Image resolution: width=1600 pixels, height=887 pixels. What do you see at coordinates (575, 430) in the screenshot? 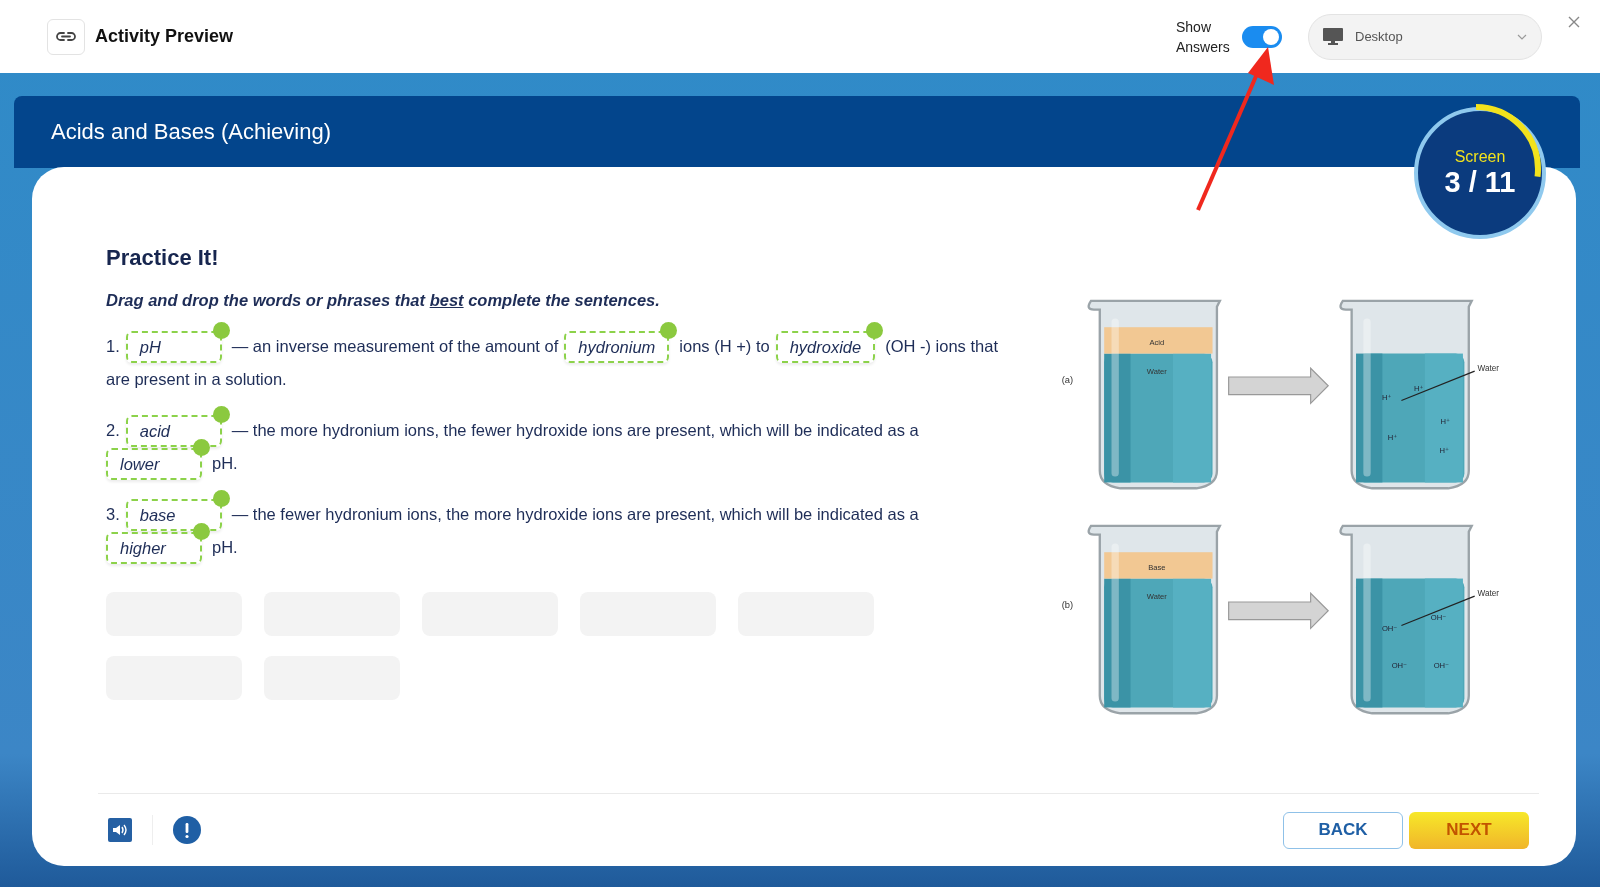
I see `sentence-text: — the more hydronium ions, the fewer hydroxide ions are present, which will be indicated as a` at bounding box center [575, 430].